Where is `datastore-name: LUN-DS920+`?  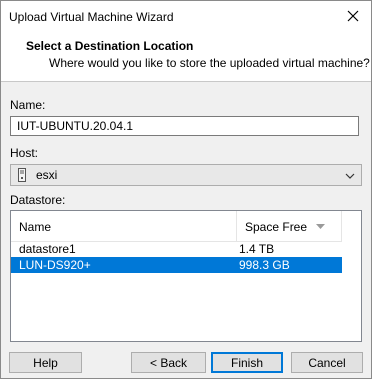 datastore-name: LUN-DS920+ is located at coordinates (55, 265).